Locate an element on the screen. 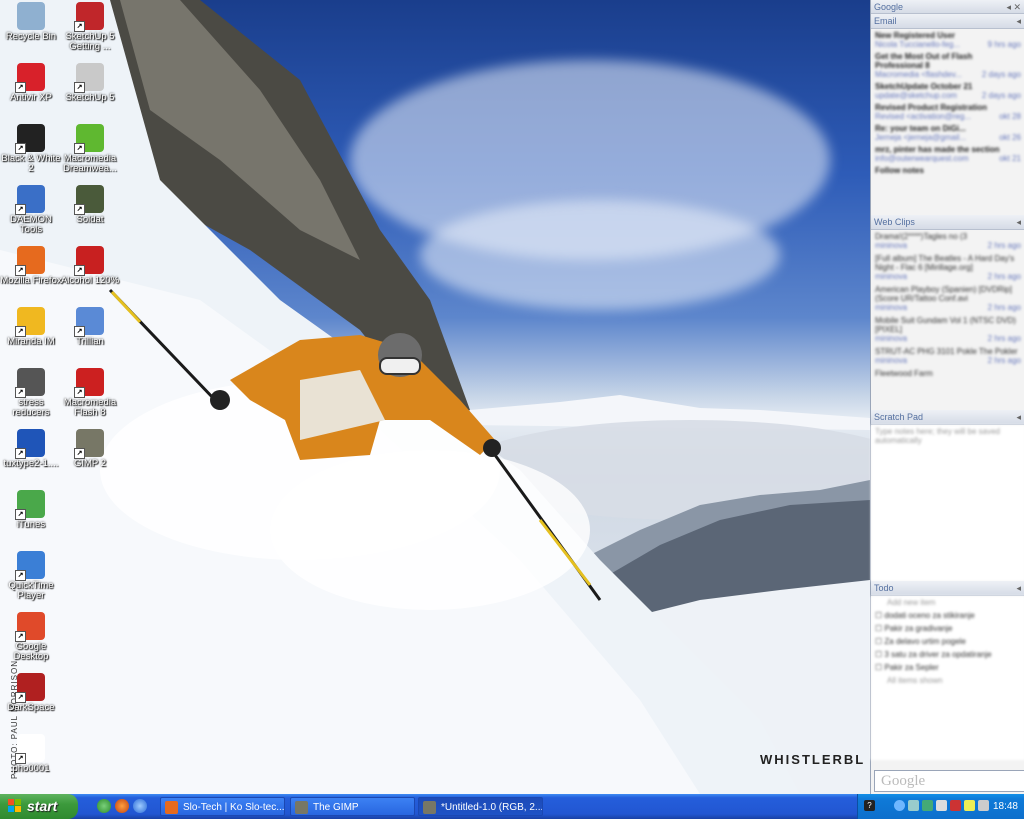 The width and height of the screenshot is (1024, 819). google-search-box: Google is located at coordinates (949, 781).